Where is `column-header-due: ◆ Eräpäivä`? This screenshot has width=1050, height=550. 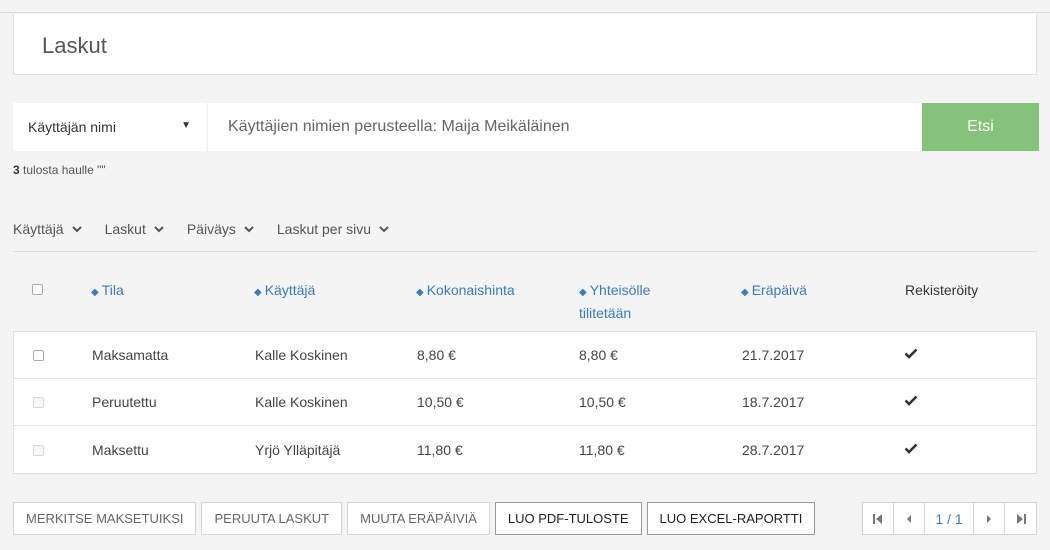
column-header-due: ◆ Eräpäivä is located at coordinates (774, 291).